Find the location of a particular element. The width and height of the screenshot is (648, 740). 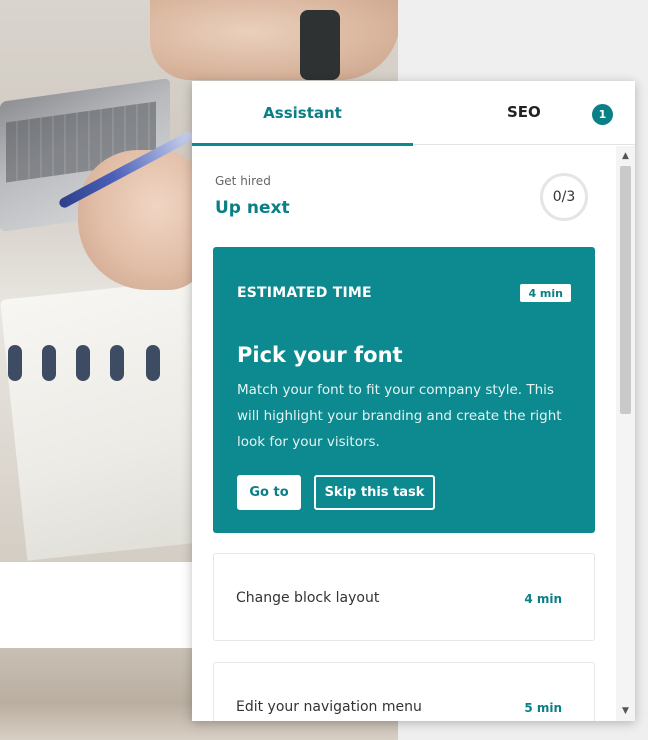

photo-writing-hand is located at coordinates (143, 220).